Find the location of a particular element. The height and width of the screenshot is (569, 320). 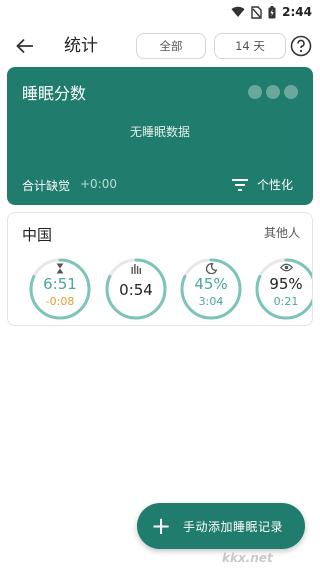

gauge-awake: 95% 0:21 is located at coordinates (283, 289).